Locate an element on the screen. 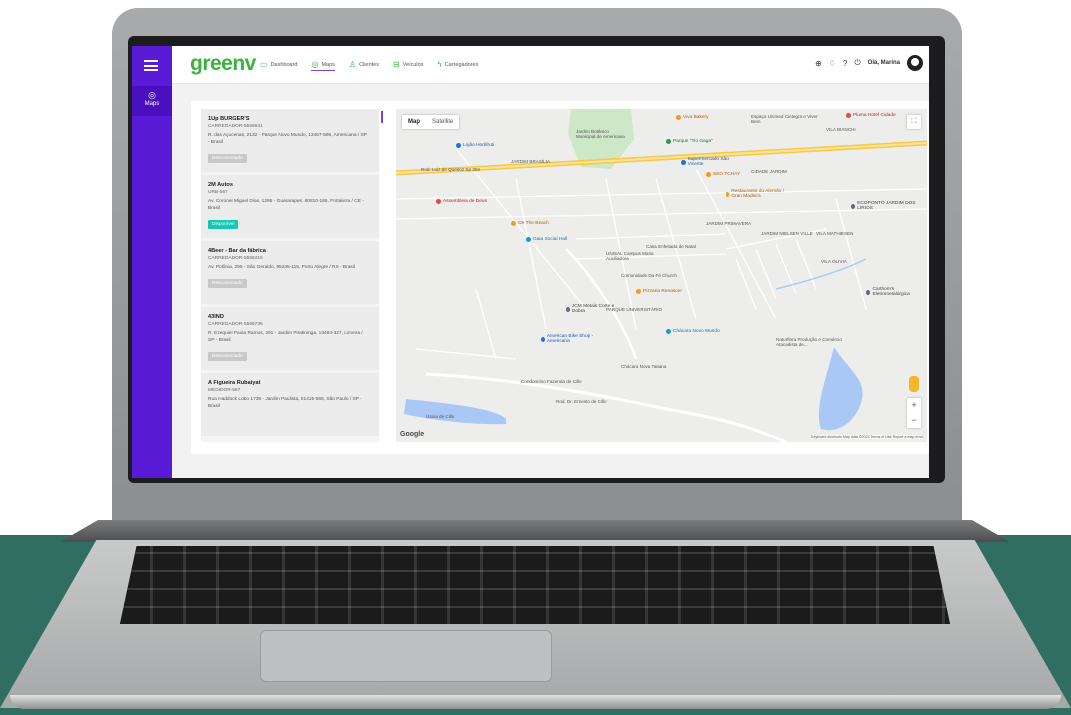  map-label: Condomínio Fazenda de Cillo is located at coordinates (551, 381).